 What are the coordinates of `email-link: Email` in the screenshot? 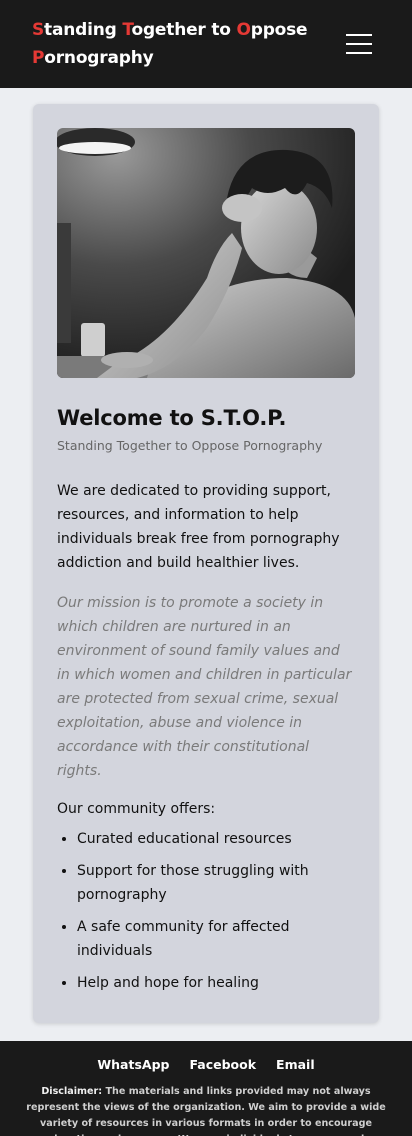 It's located at (295, 1064).